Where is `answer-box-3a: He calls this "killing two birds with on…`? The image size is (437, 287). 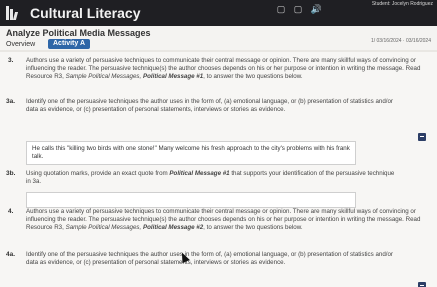 answer-box-3a: He calls this "killing two birds with on… is located at coordinates (191, 153).